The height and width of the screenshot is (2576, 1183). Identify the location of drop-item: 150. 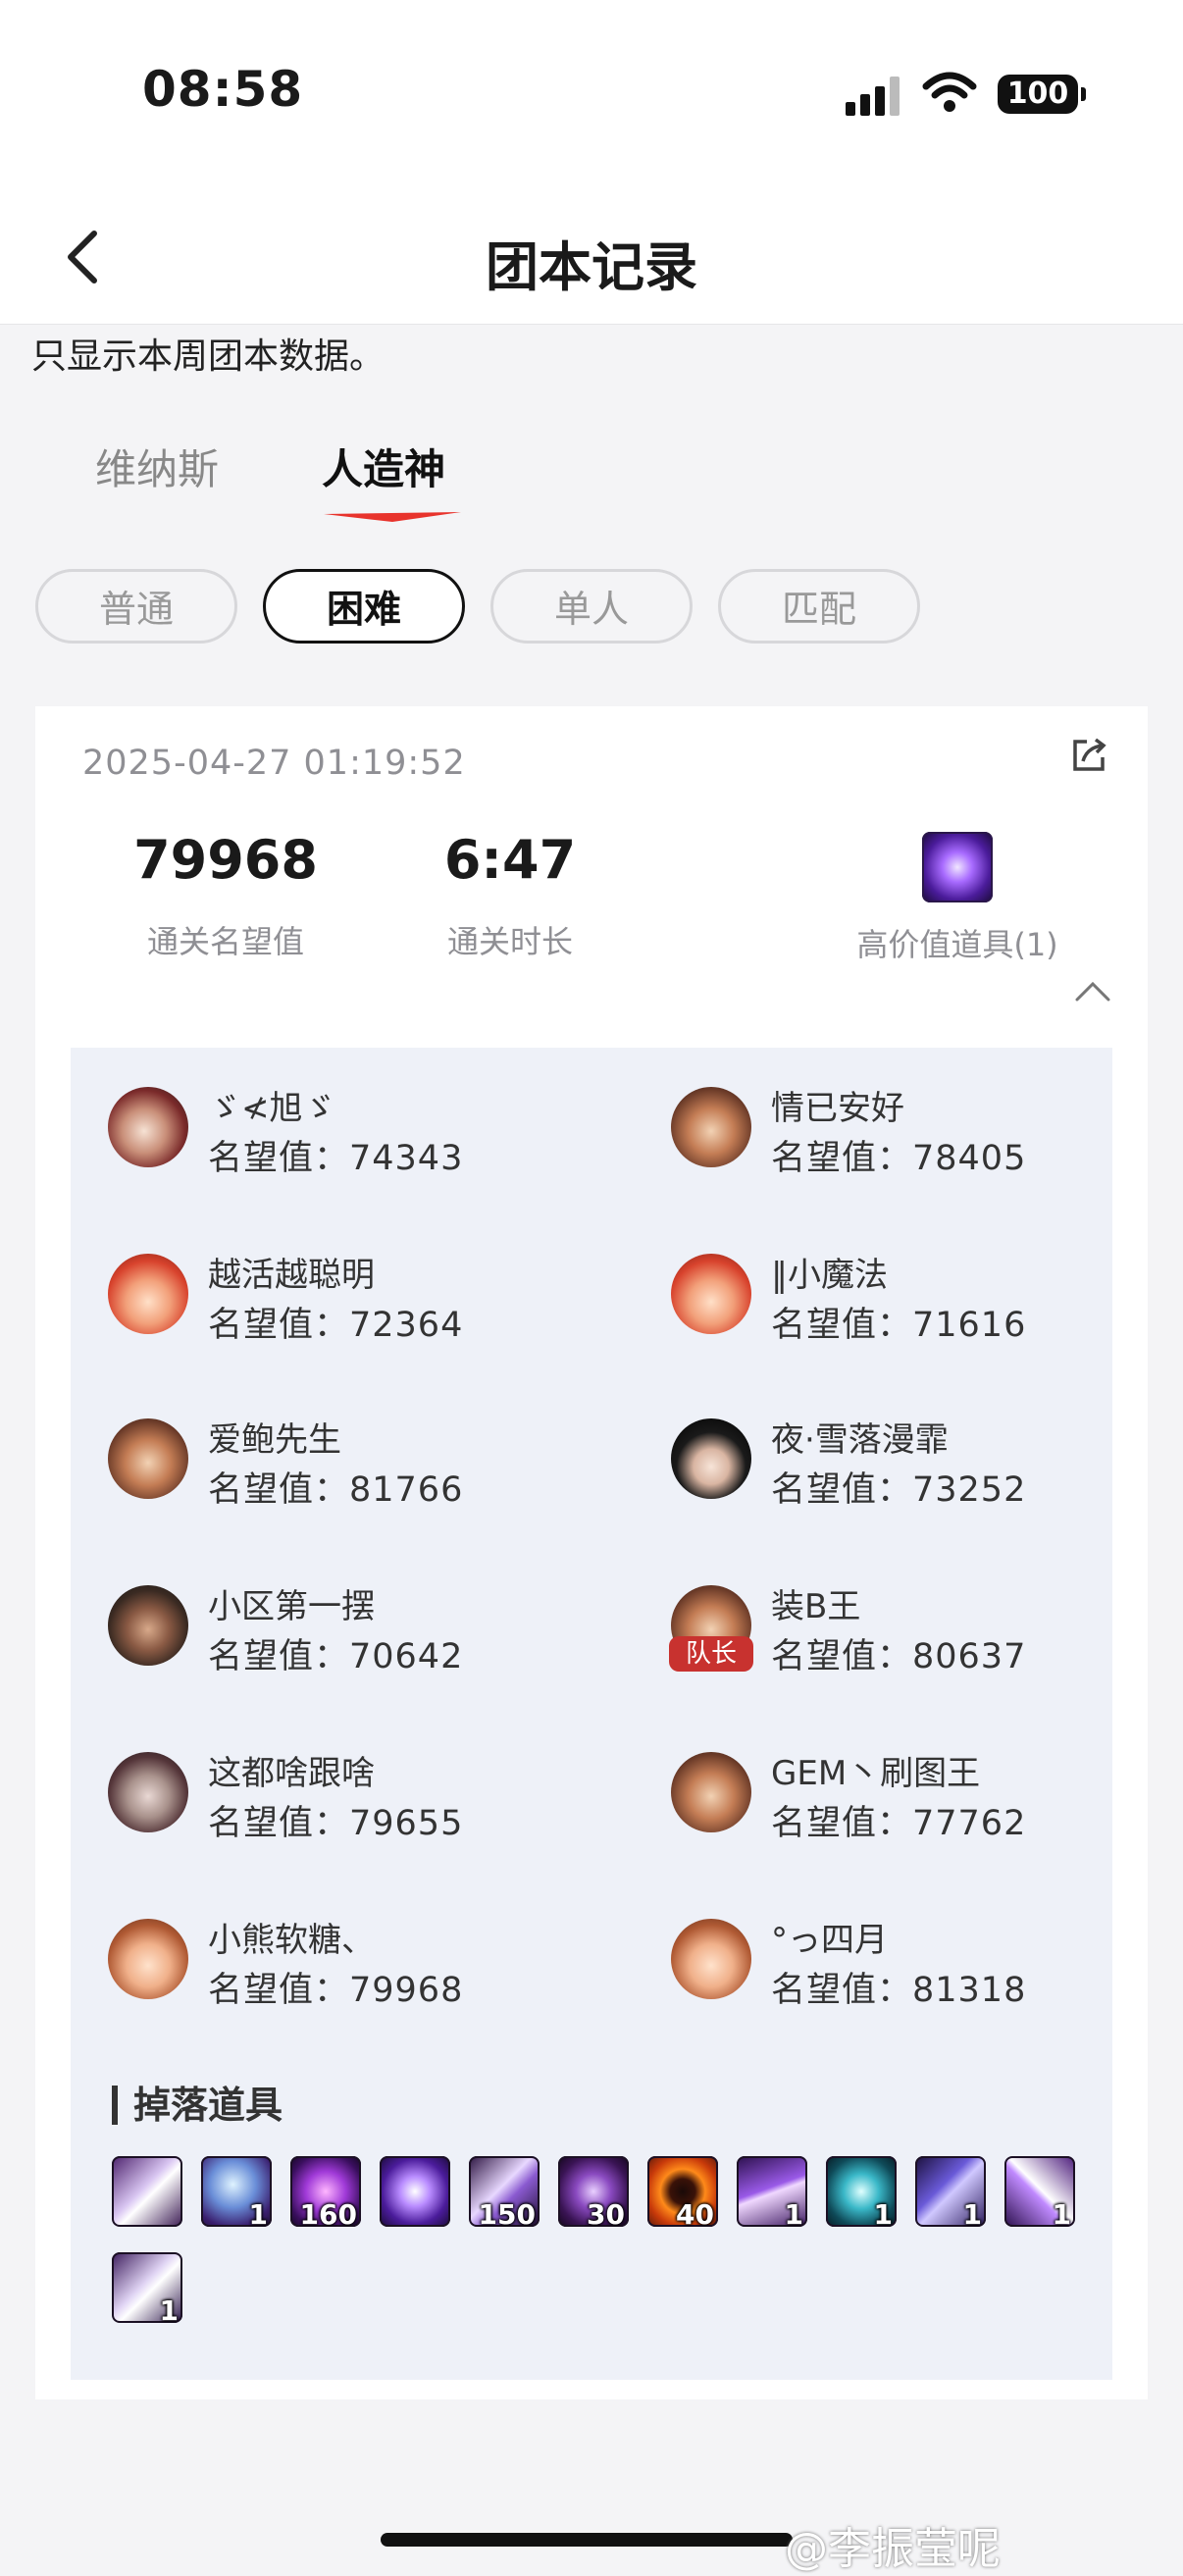
(505, 2191).